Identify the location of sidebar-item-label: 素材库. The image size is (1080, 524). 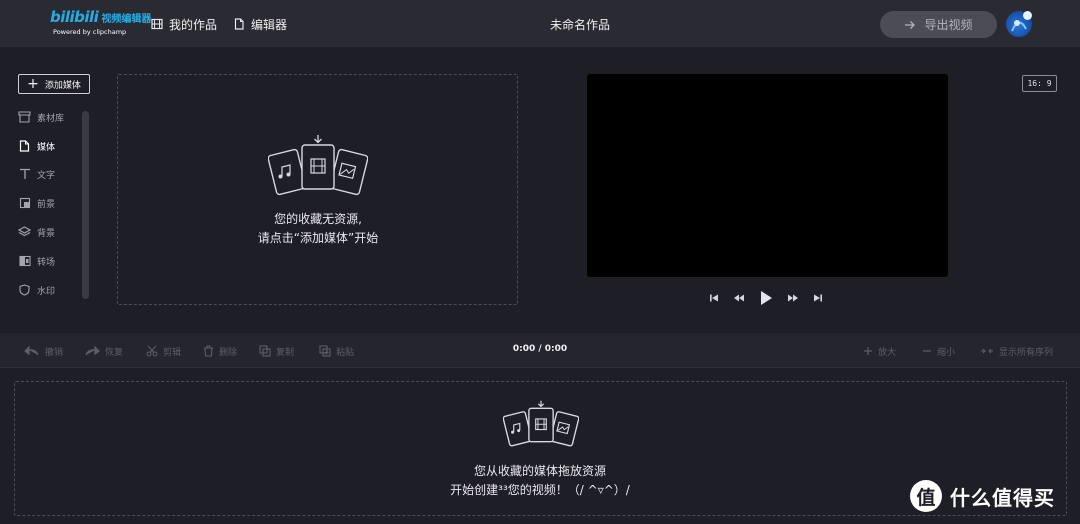
(51, 118).